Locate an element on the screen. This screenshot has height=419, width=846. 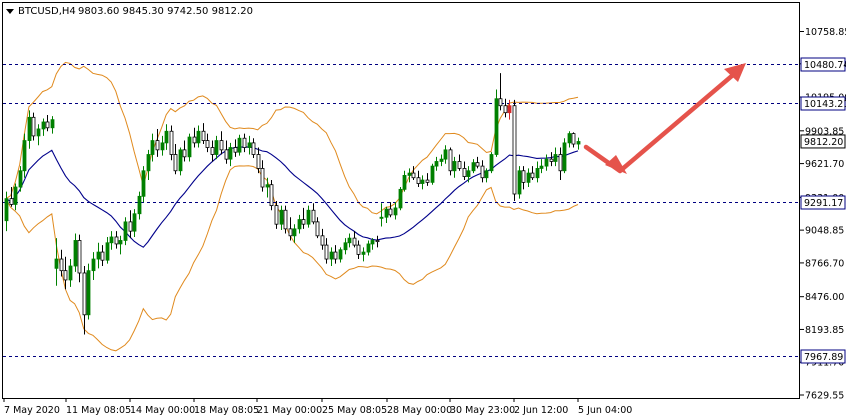
x-tick-label: 28 May 00:00 is located at coordinates (419, 410).